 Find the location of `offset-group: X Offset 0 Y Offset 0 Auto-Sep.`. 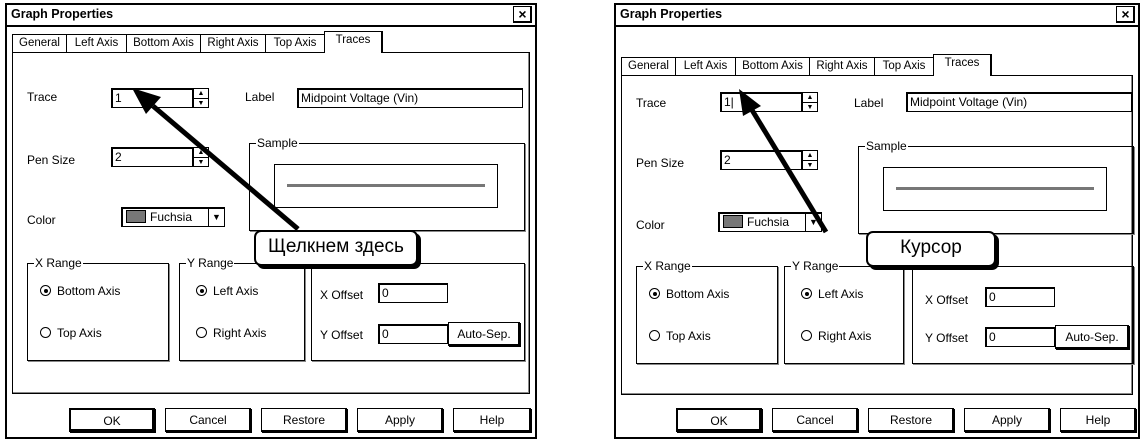

offset-group: X Offset 0 Y Offset 0 Auto-Sep. is located at coordinates (418, 312).